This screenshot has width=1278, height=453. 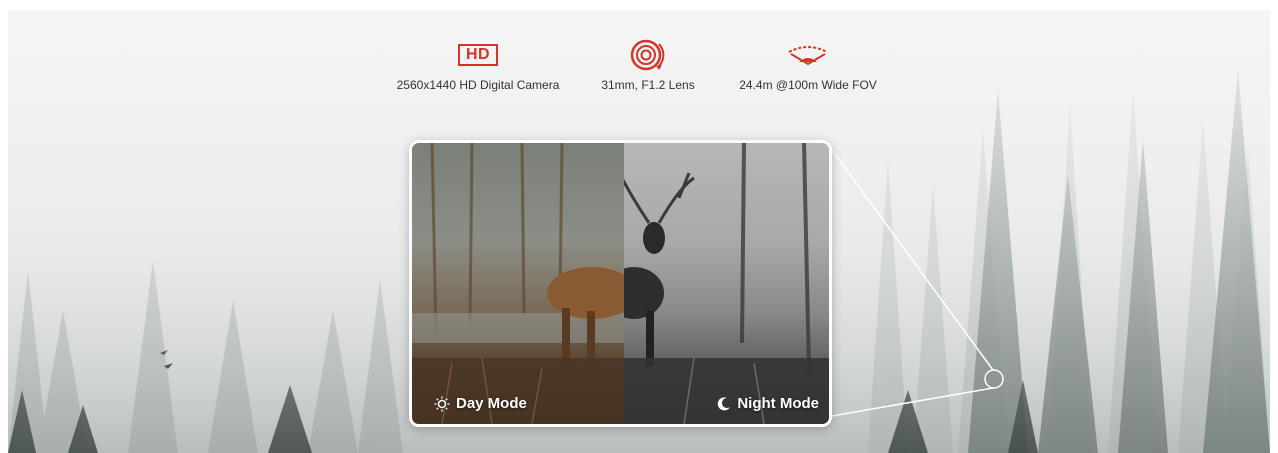 I want to click on night-mode-label: Night Mode, so click(x=768, y=403).